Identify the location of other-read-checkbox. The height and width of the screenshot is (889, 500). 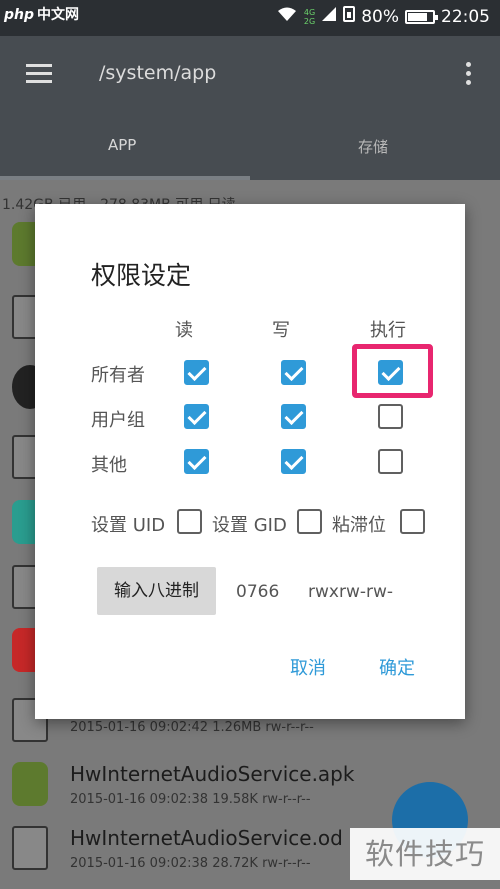
(196, 461).